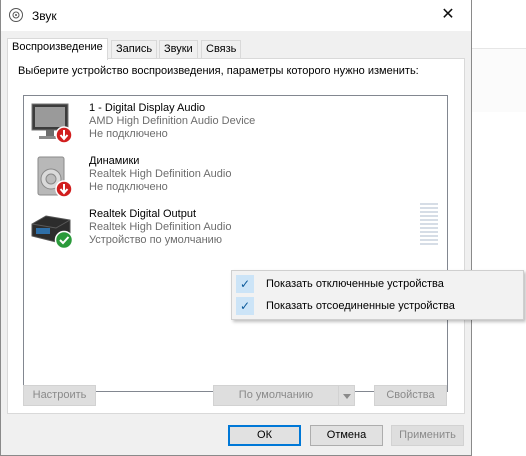 The height and width of the screenshot is (456, 526). Describe the element at coordinates (427, 435) in the screenshot. I see `apply-button: Применить` at that location.